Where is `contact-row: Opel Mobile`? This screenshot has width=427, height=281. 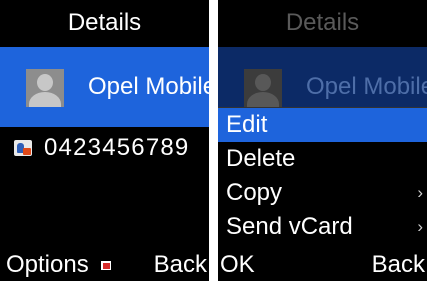 contact-row: Opel Mobile is located at coordinates (104, 87).